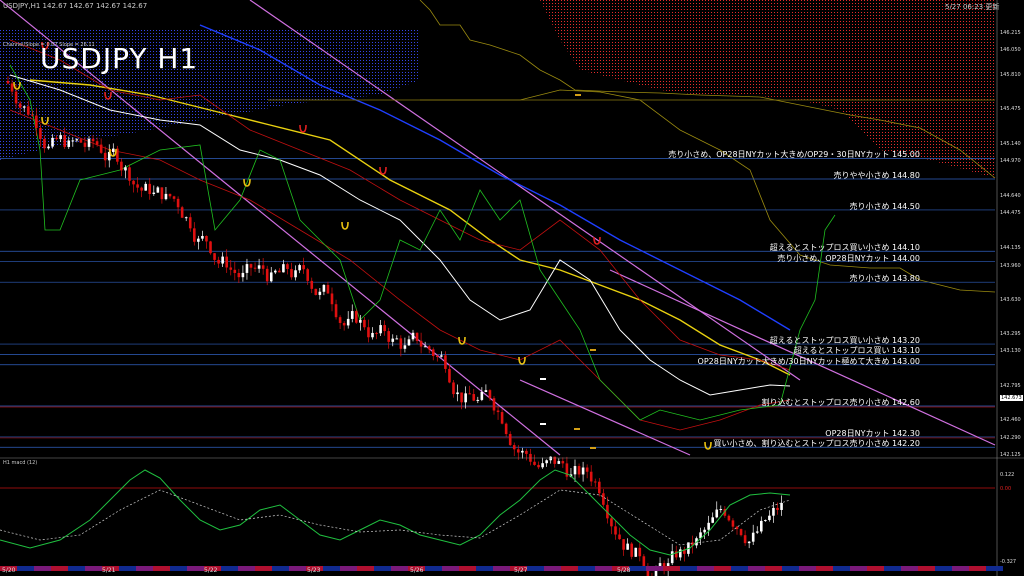  I want to click on price-tick: 142.125, so click(1010, 455).